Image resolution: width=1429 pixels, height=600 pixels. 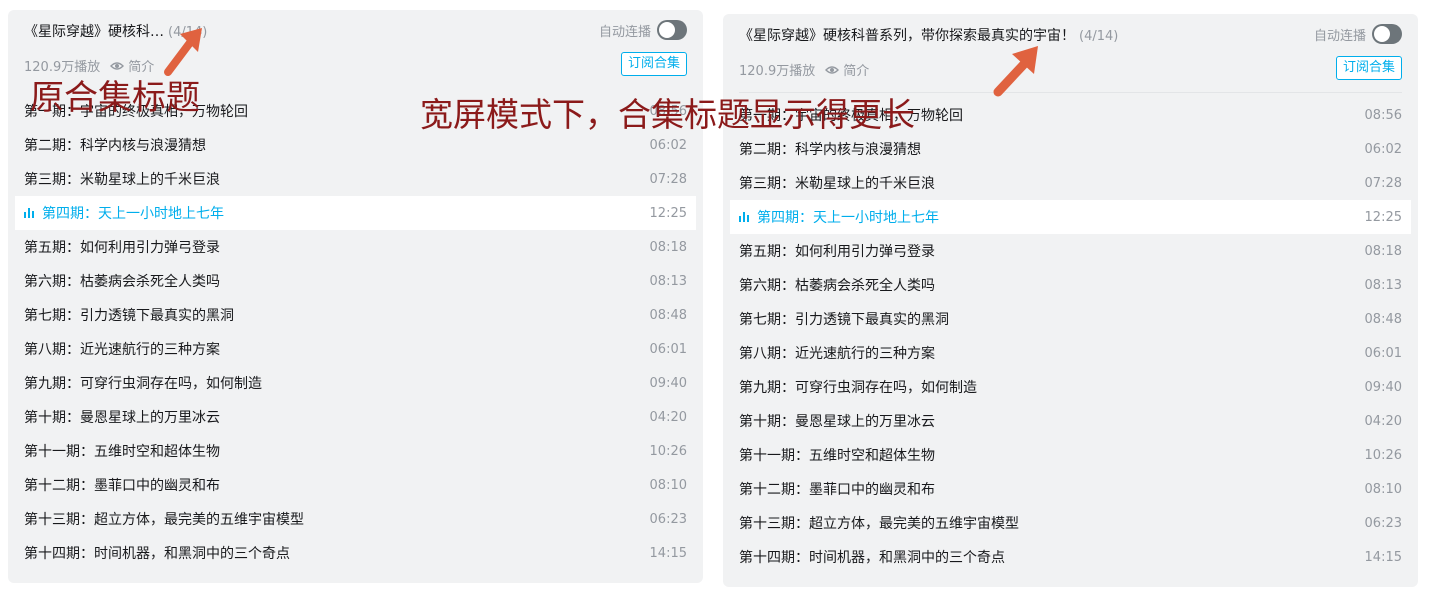 What do you see at coordinates (832, 70) in the screenshot?
I see `eye-icon` at bounding box center [832, 70].